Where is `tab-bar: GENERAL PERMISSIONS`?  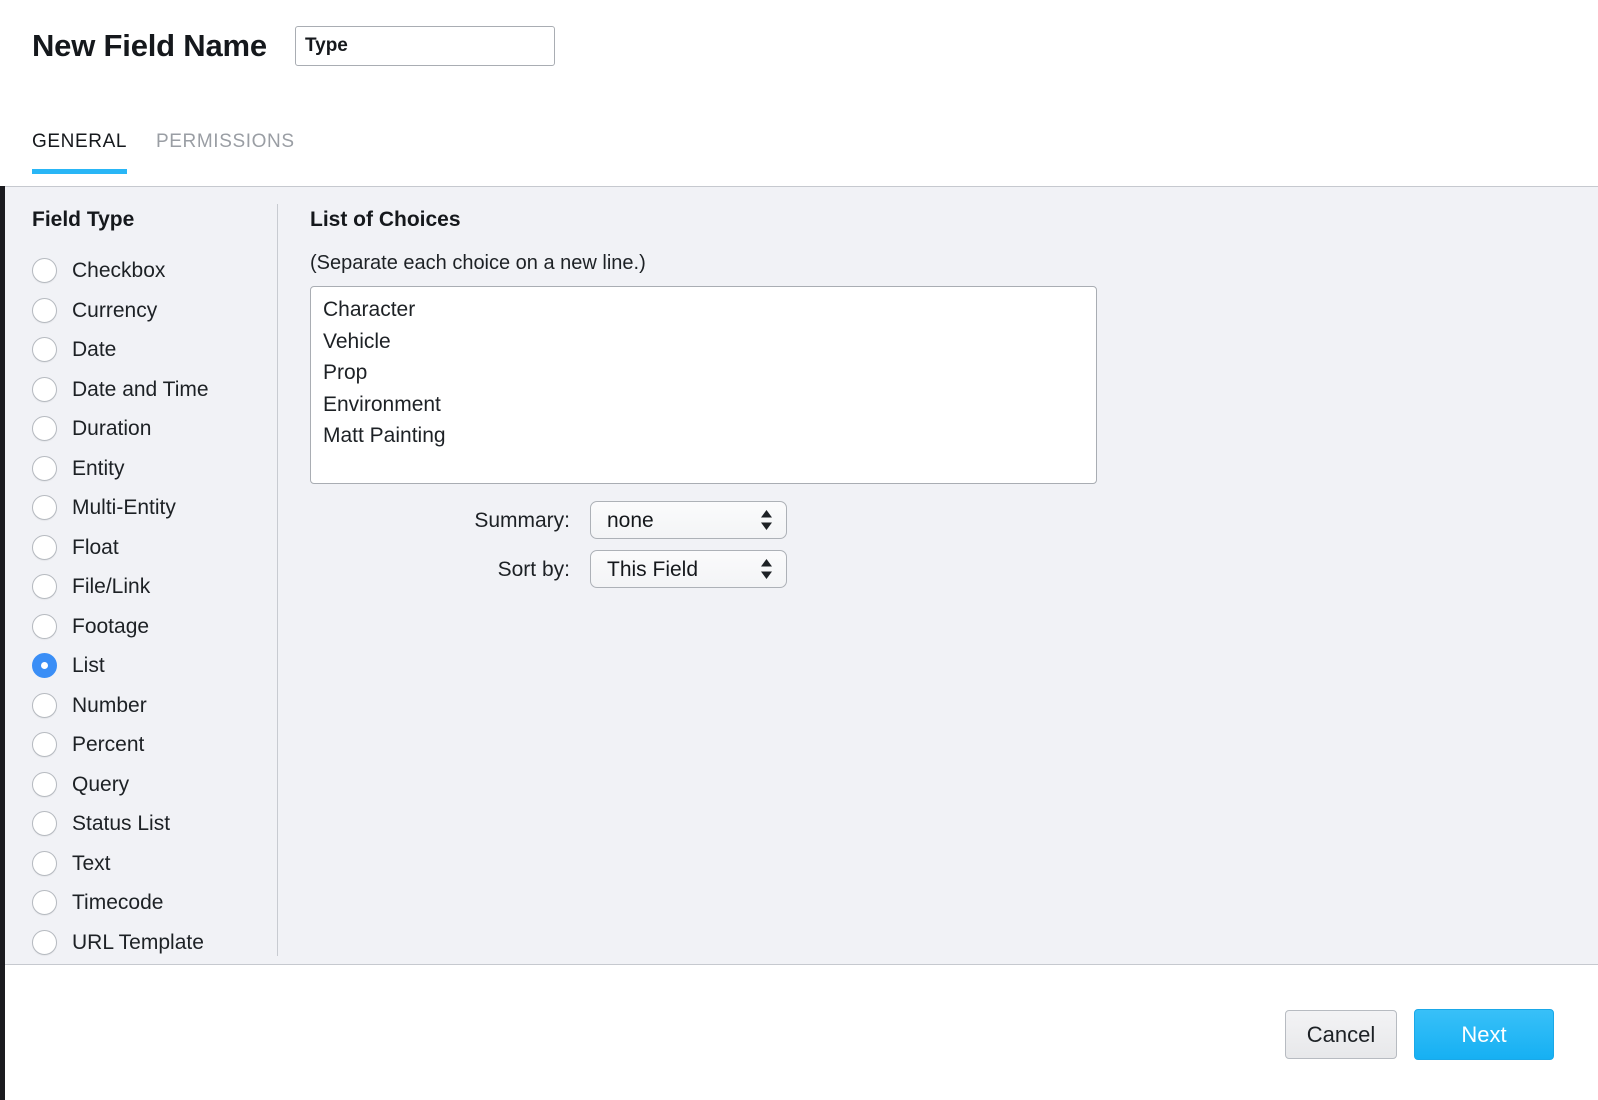 tab-bar: GENERAL PERMISSIONS is located at coordinates (163, 157).